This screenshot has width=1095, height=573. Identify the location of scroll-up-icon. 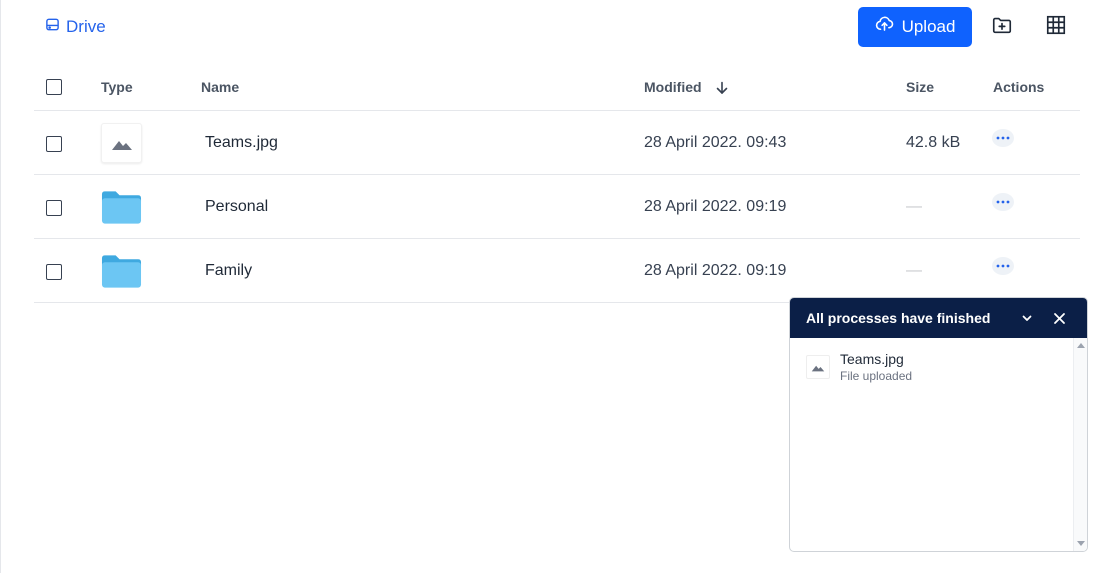
(1081, 345).